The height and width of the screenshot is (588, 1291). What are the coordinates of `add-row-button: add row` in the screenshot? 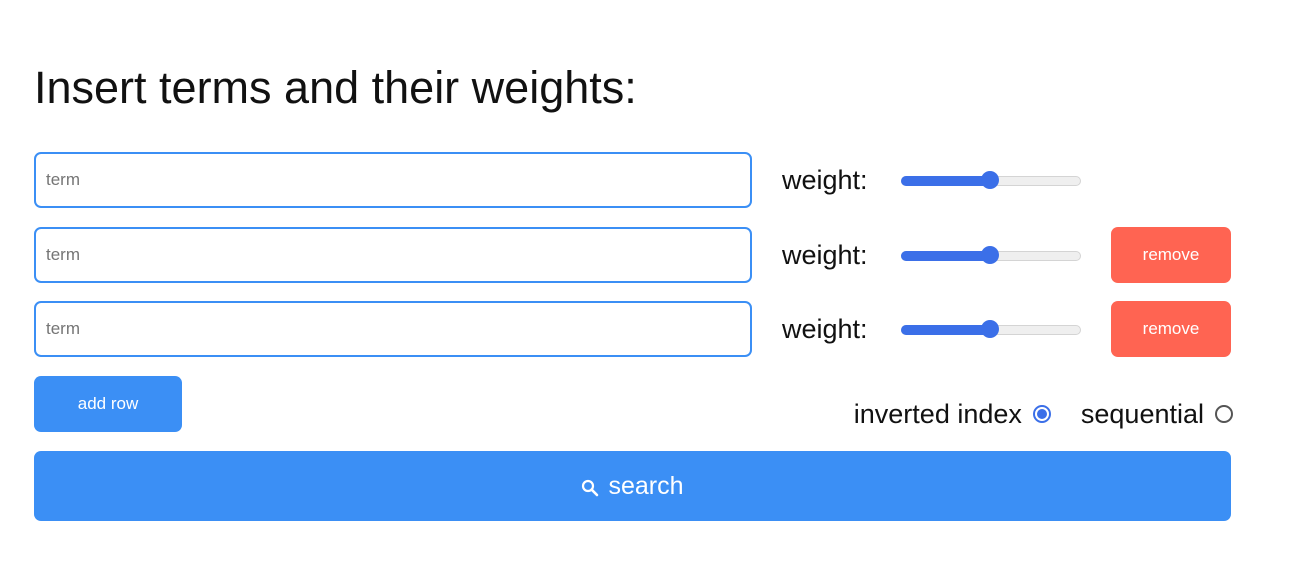 It's located at (108, 404).